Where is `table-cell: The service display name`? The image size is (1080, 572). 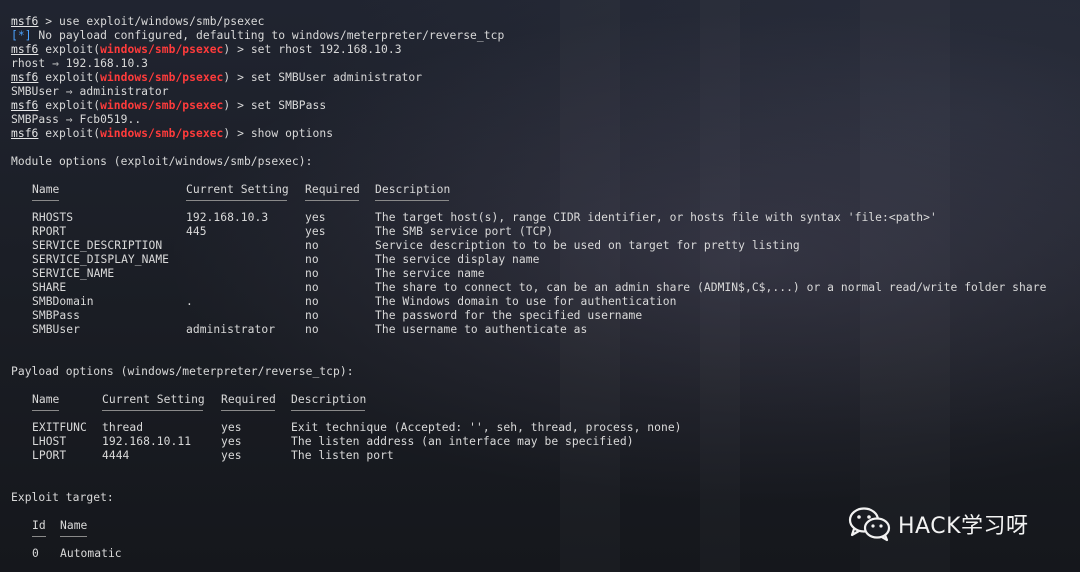
table-cell: The service display name is located at coordinates (457, 259).